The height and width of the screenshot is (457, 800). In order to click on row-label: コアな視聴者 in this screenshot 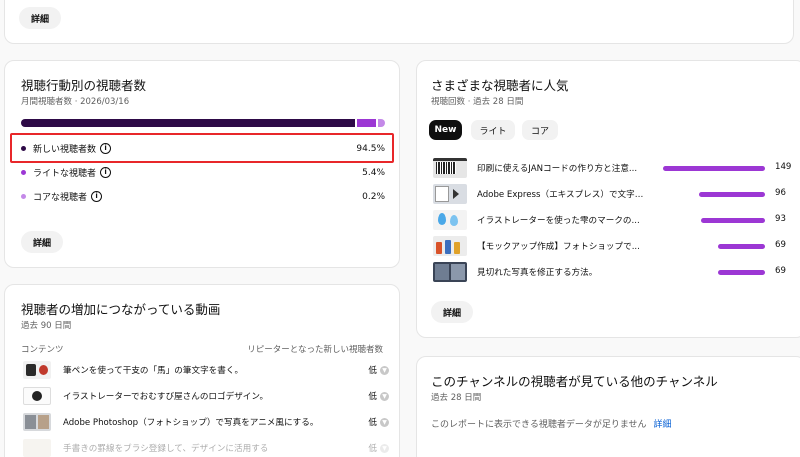, I will do `click(60, 198)`.